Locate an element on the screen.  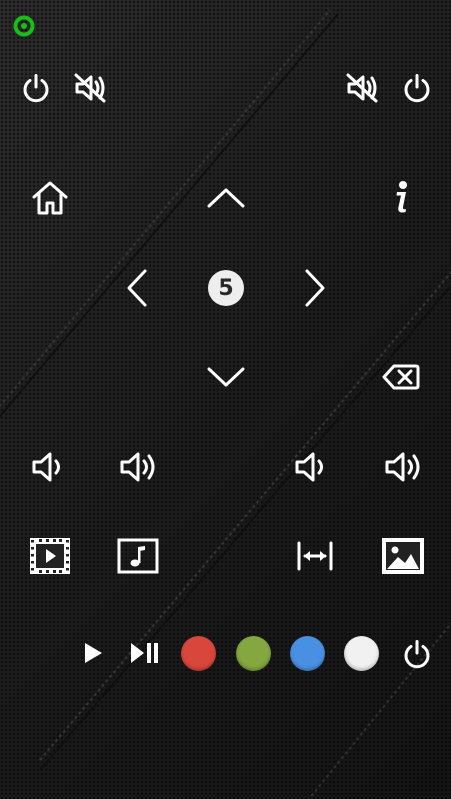
film-icon is located at coordinates (50, 556).